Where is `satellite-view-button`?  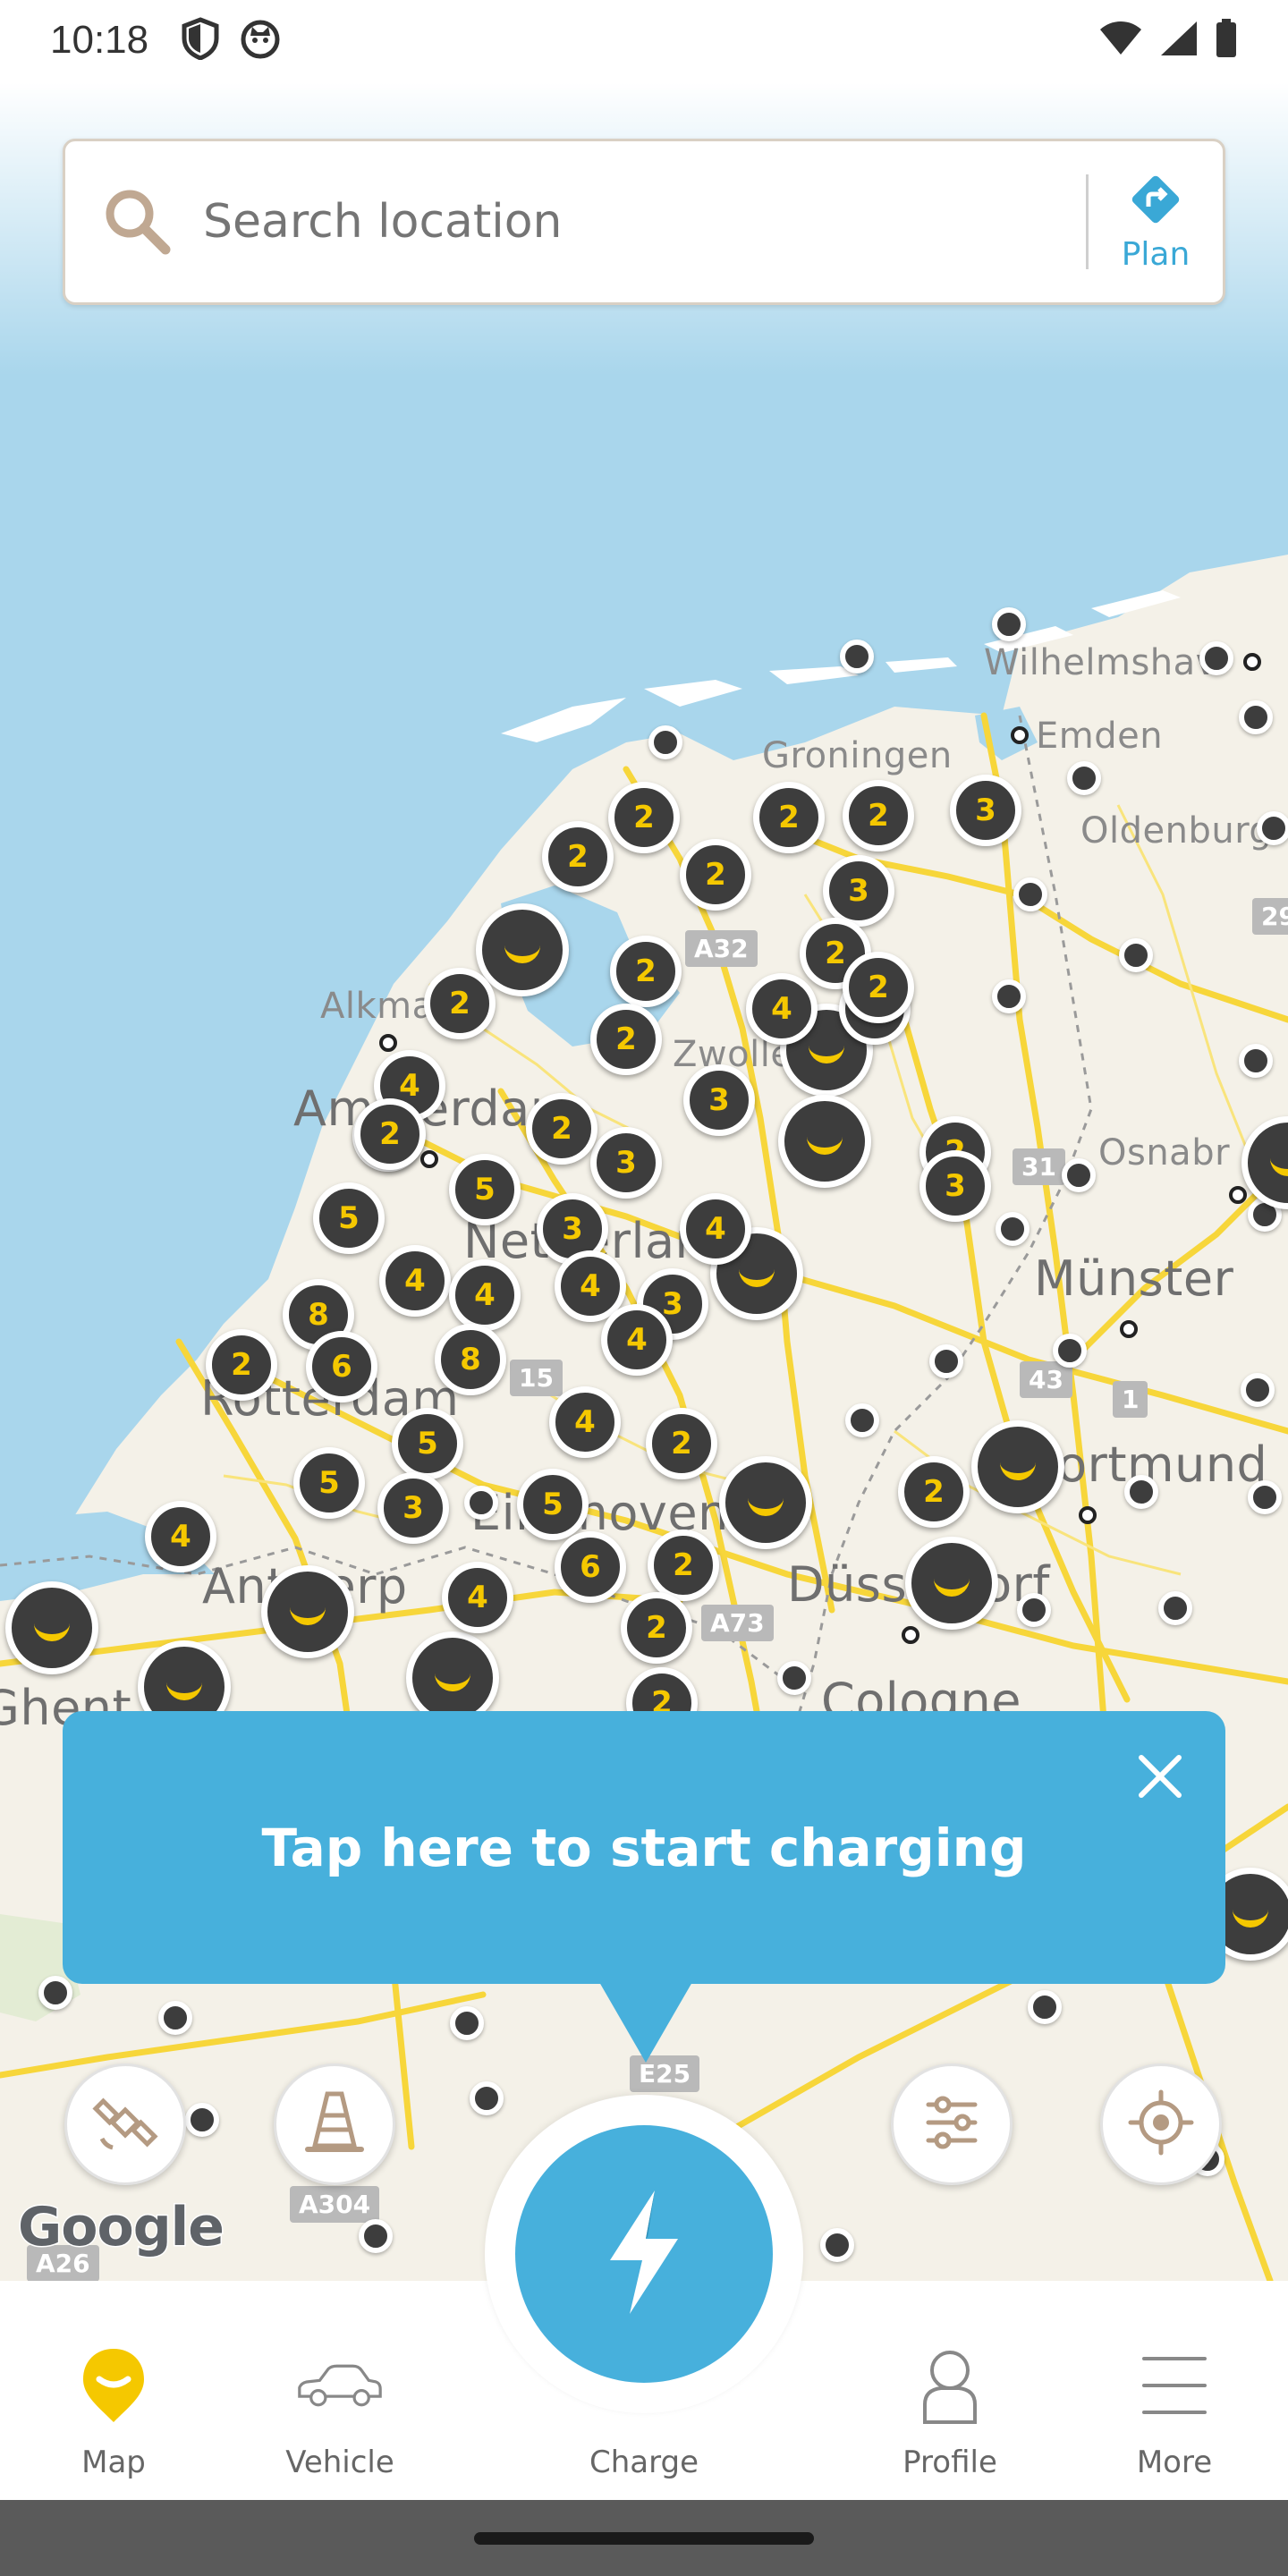 satellite-view-button is located at coordinates (125, 2124).